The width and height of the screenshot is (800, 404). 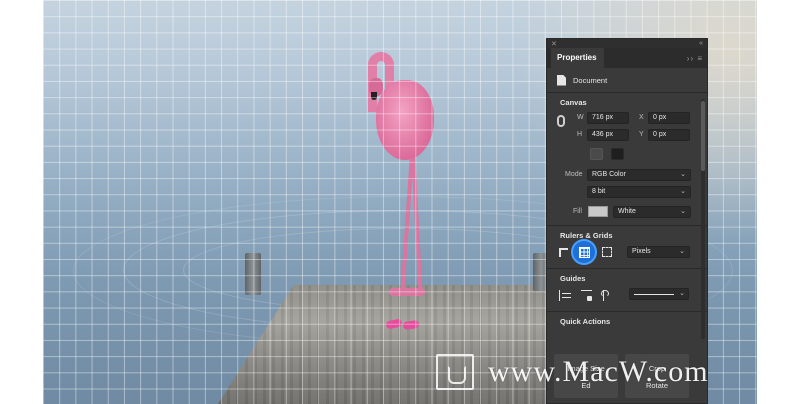 I want to click on bit-depth-value: 8 bit, so click(x=599, y=191).